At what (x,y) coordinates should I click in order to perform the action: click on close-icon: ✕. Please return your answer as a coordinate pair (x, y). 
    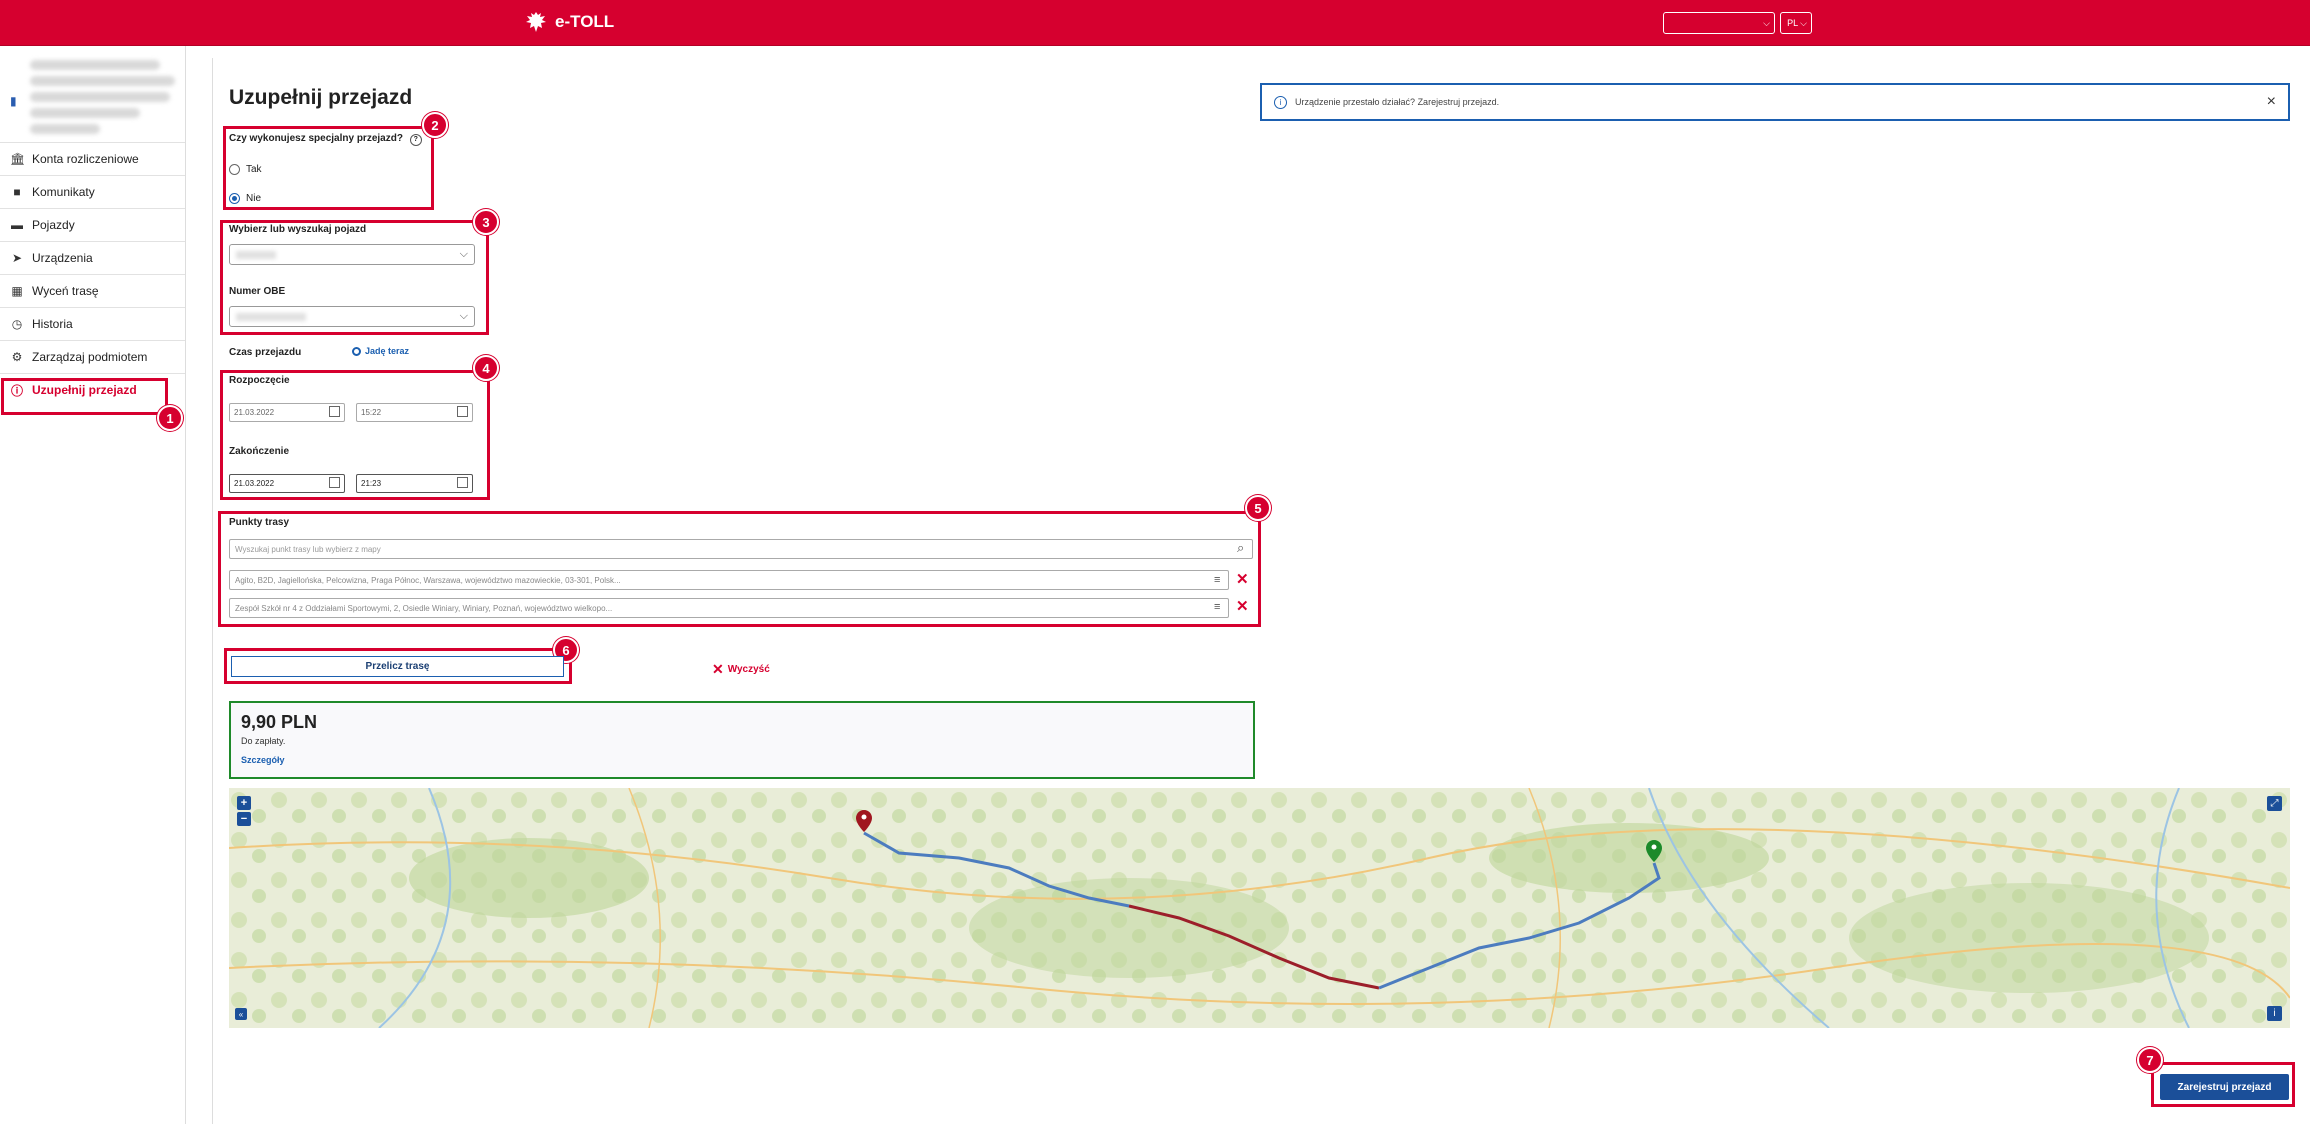
    Looking at the image, I should click on (718, 669).